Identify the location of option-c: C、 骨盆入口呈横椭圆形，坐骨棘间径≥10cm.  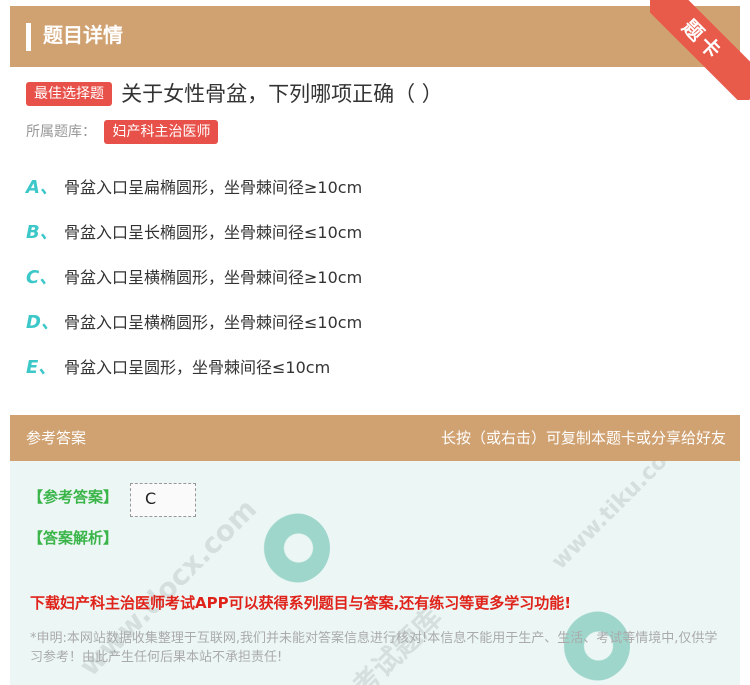
(194, 278).